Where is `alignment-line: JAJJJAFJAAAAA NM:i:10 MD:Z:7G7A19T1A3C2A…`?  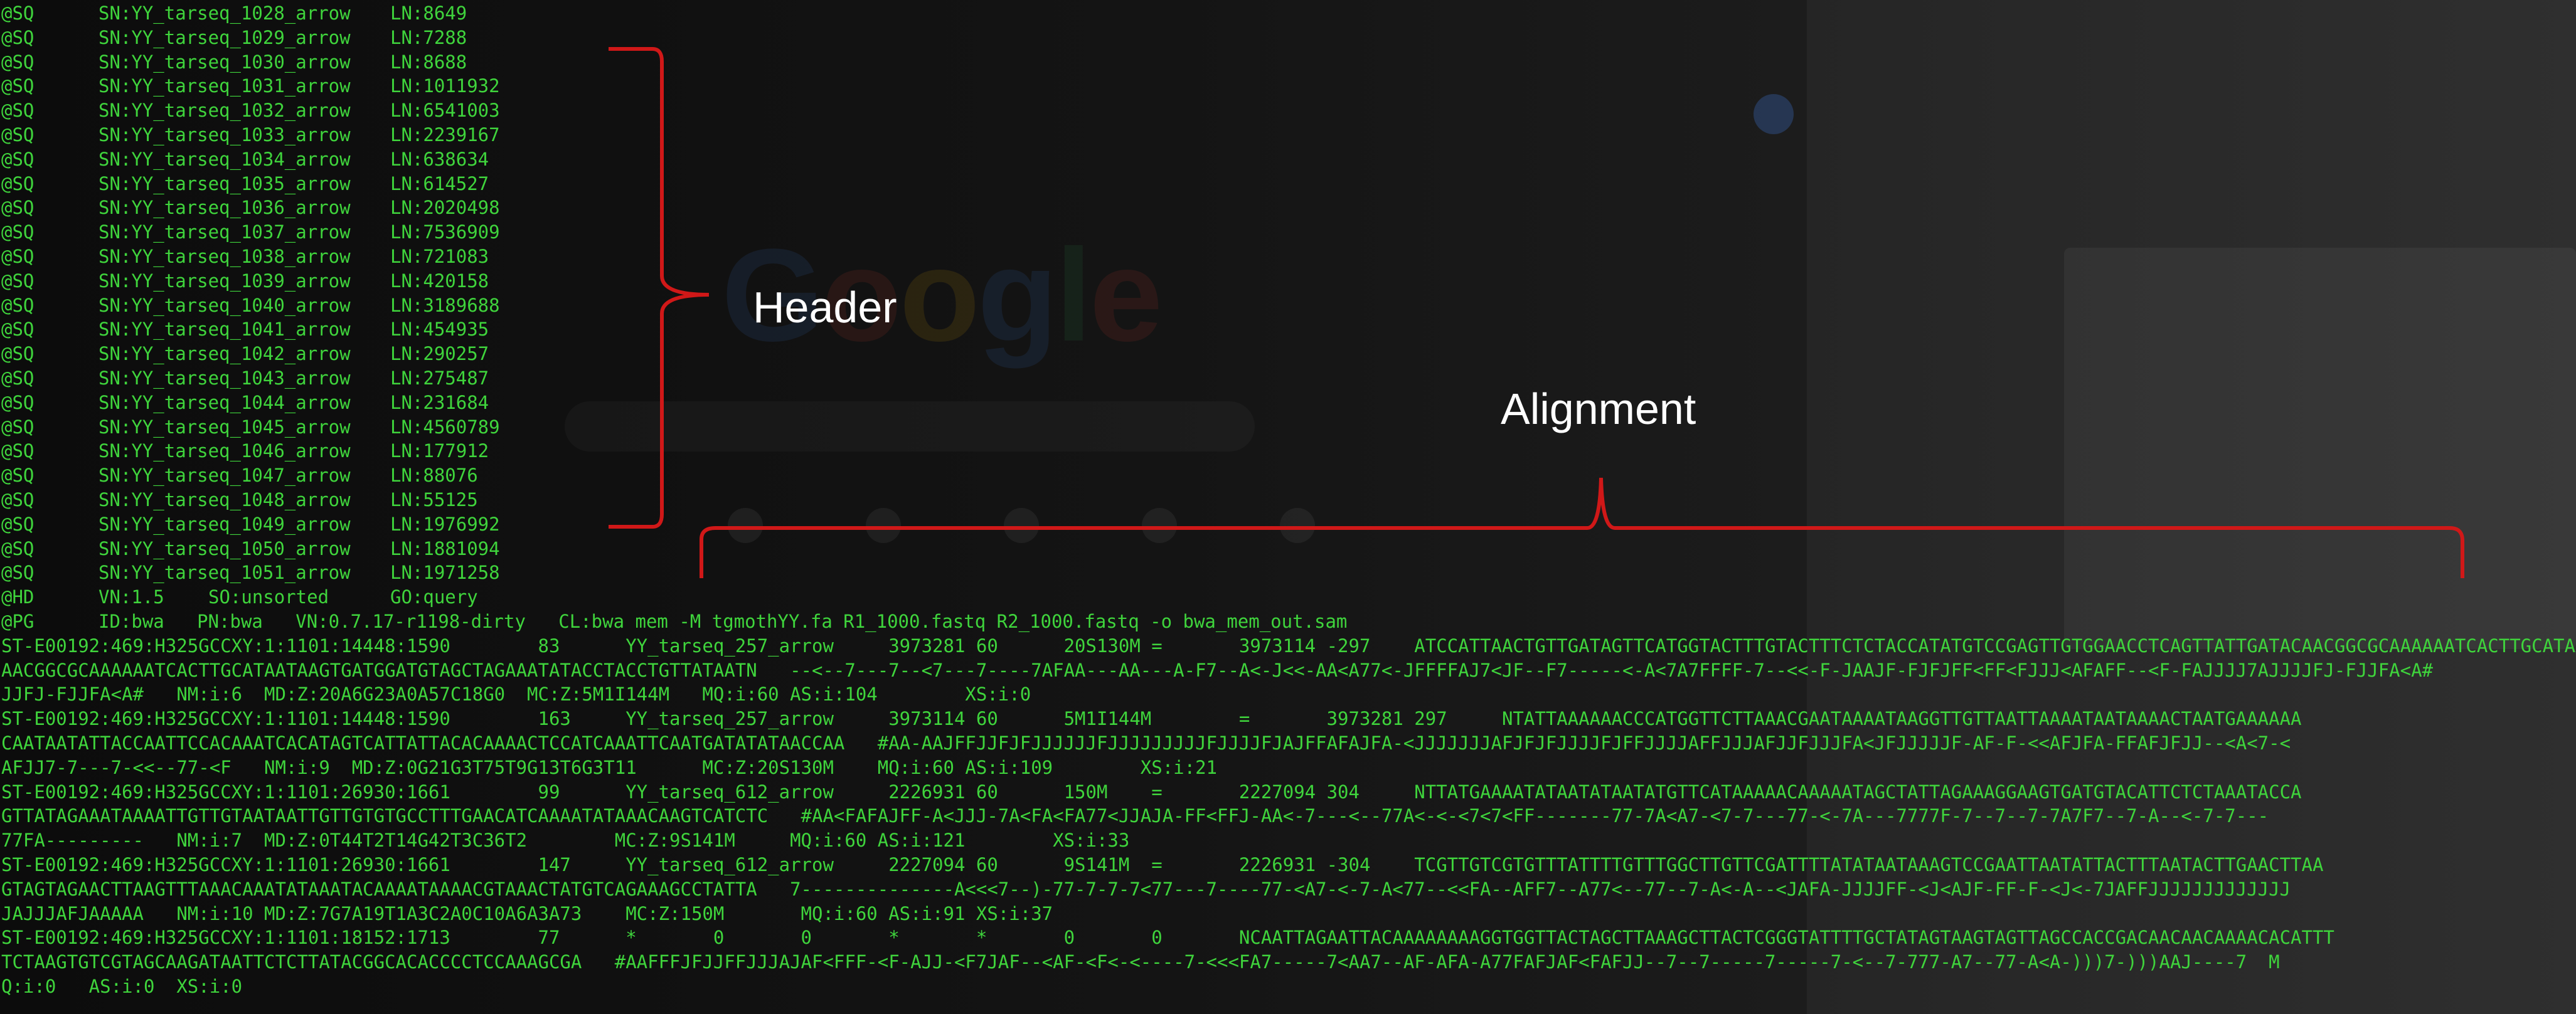
alignment-line: JAJJJAFJAAAAA NM:i:10 MD:Z:7G7A19T1A3C2A… is located at coordinates (527, 913).